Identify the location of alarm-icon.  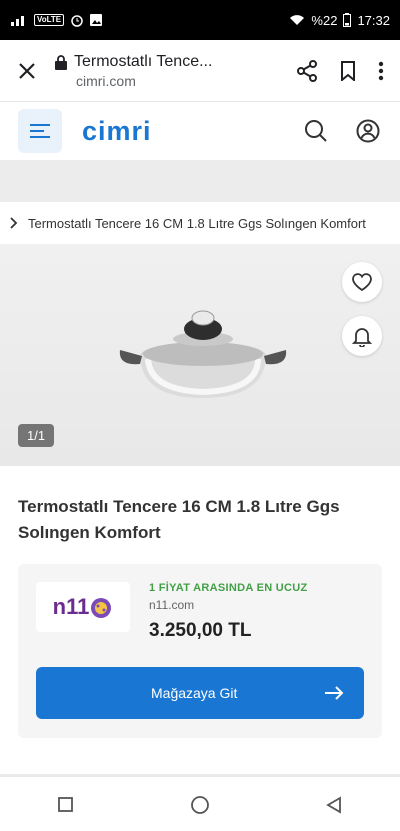
(77, 21).